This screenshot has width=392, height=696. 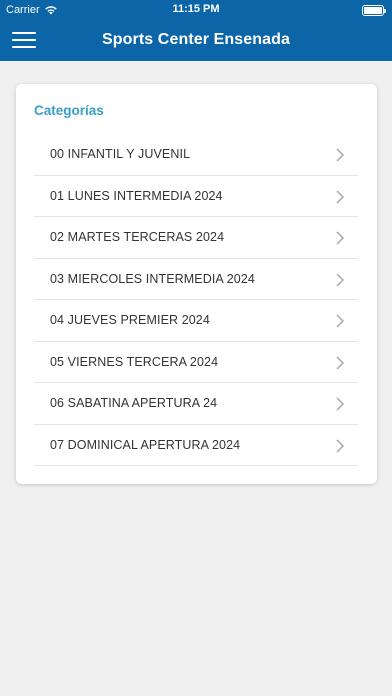 I want to click on list-item-label: 02 MARTES TERCERAS 2024, so click(x=137, y=237).